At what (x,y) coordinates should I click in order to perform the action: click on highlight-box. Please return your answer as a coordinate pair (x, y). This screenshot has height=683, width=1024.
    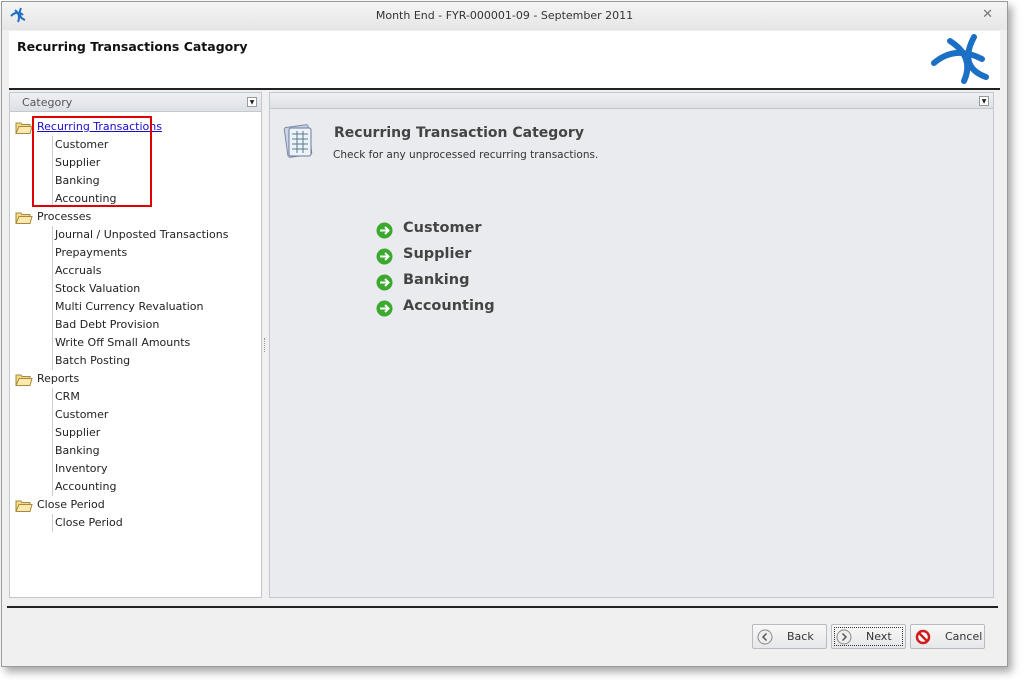
    Looking at the image, I should click on (92, 161).